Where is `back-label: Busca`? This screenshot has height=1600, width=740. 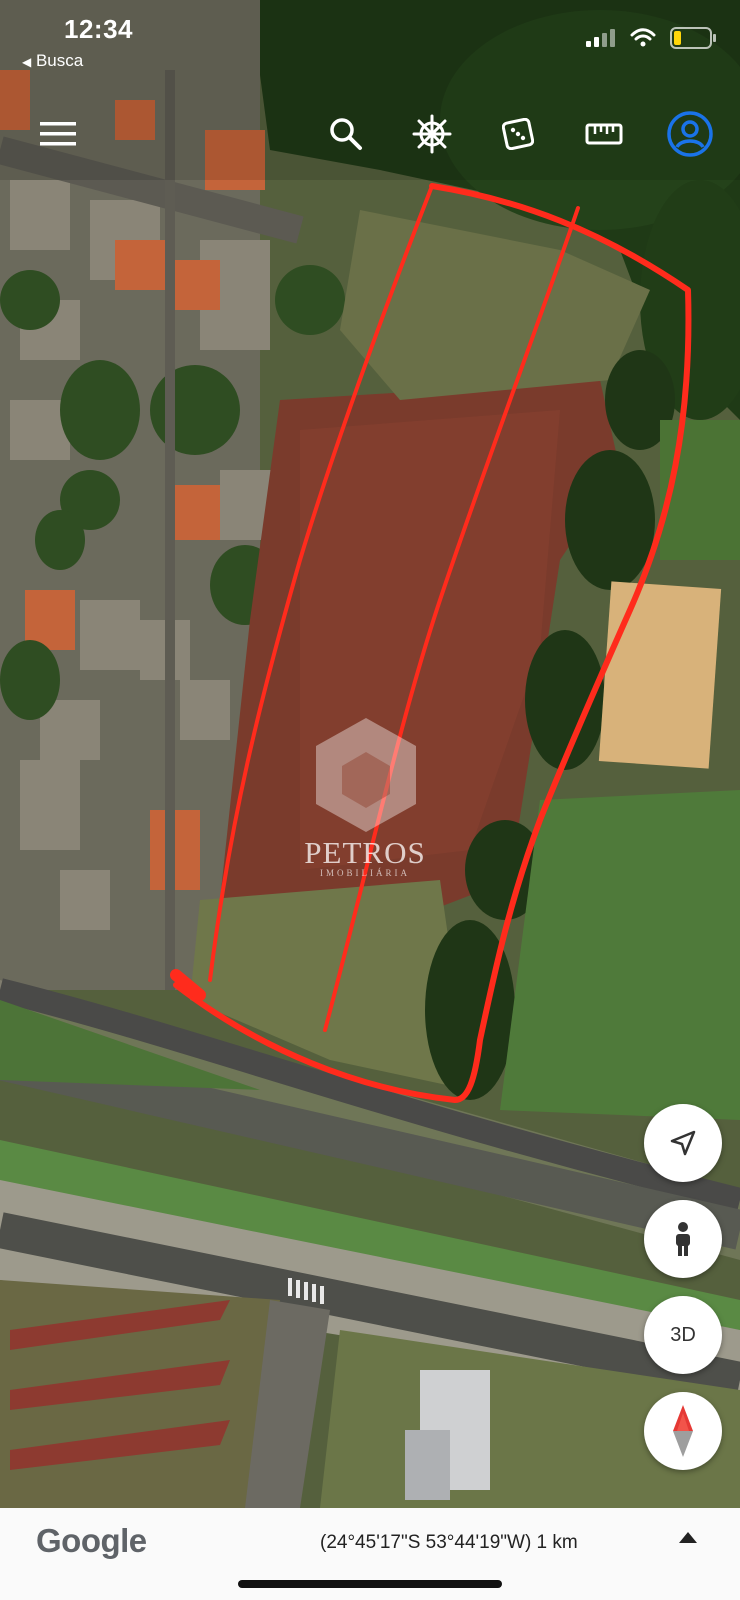 back-label: Busca is located at coordinates (59, 60).